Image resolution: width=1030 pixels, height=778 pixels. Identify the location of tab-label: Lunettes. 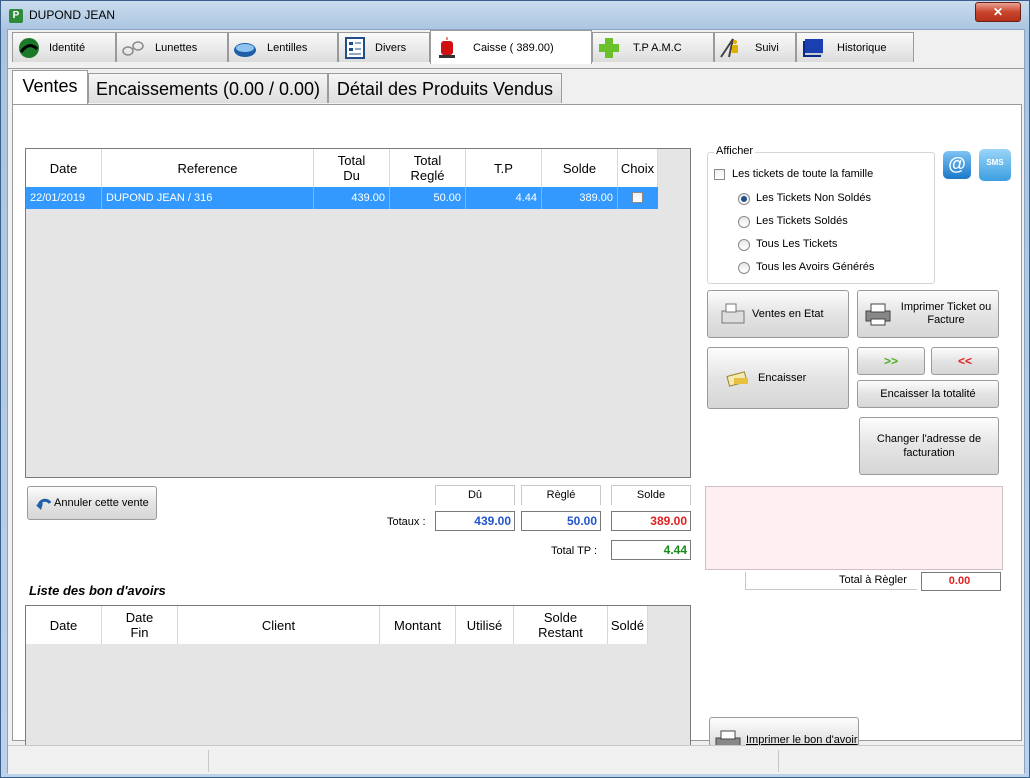
(176, 48).